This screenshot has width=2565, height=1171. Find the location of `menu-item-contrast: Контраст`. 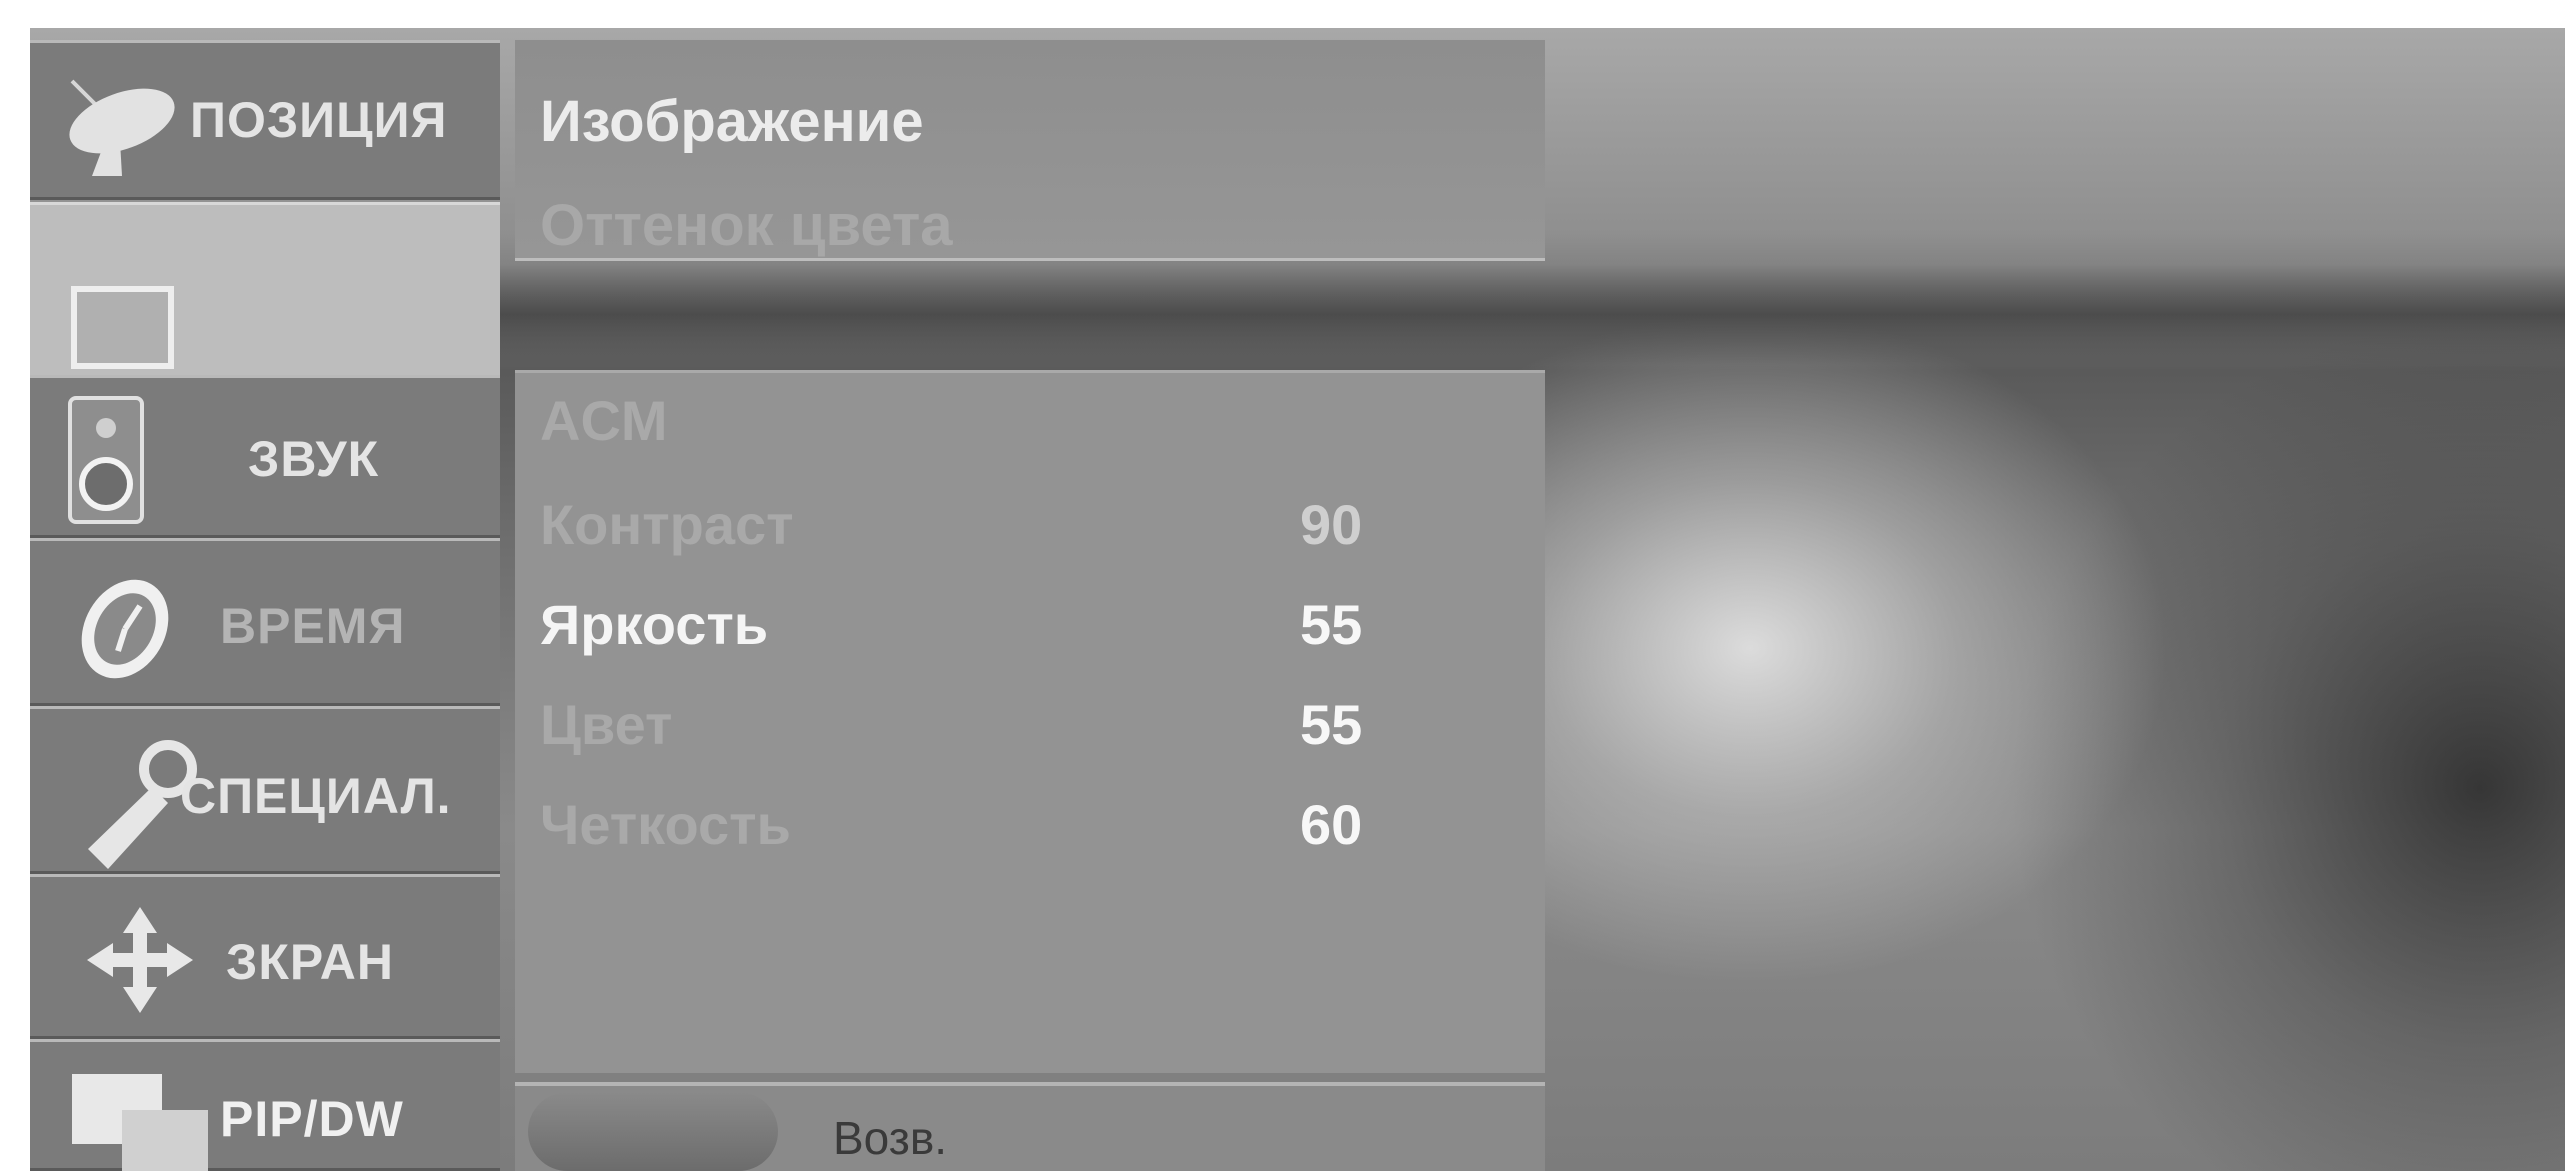

menu-item-contrast: Контраст is located at coordinates (667, 524).